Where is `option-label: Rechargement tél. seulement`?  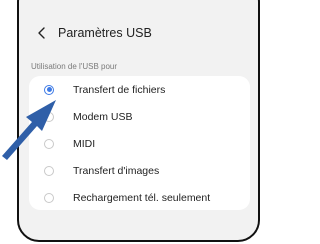
option-label: Rechargement tél. seulement is located at coordinates (142, 197).